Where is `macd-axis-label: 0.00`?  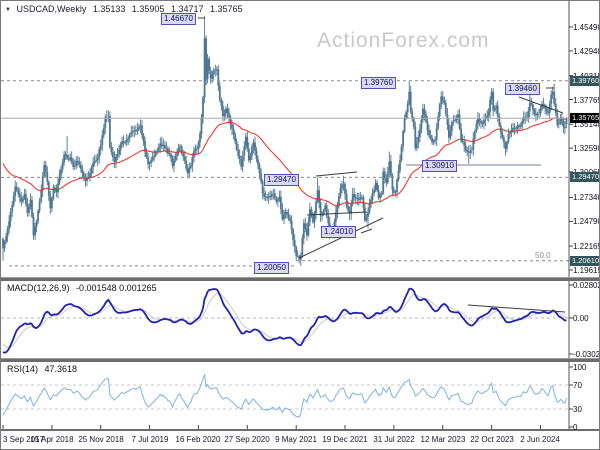
macd-axis-label: 0.00 is located at coordinates (581, 318).